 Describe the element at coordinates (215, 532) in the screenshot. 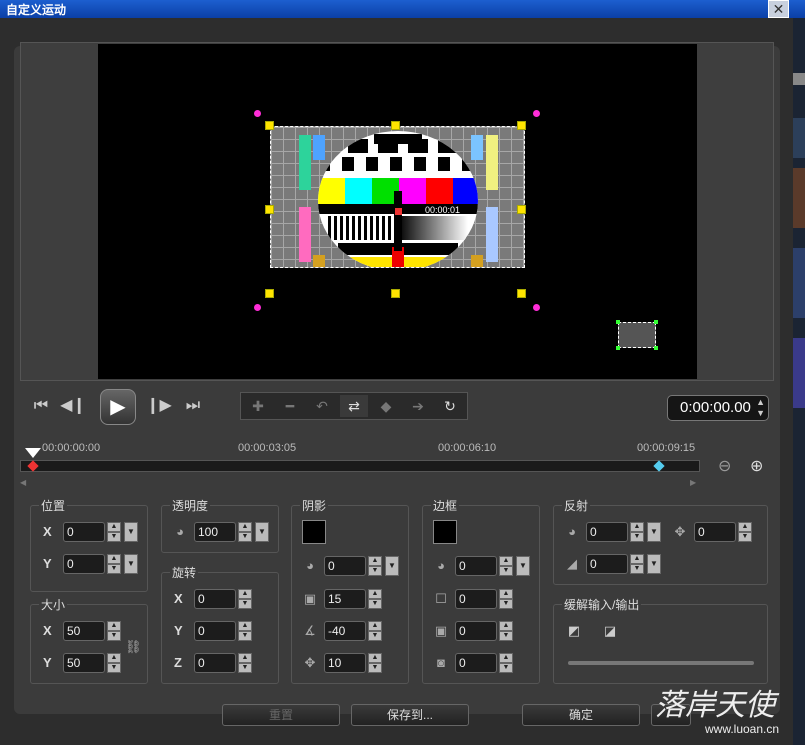

I see `opacity-input: 100` at that location.